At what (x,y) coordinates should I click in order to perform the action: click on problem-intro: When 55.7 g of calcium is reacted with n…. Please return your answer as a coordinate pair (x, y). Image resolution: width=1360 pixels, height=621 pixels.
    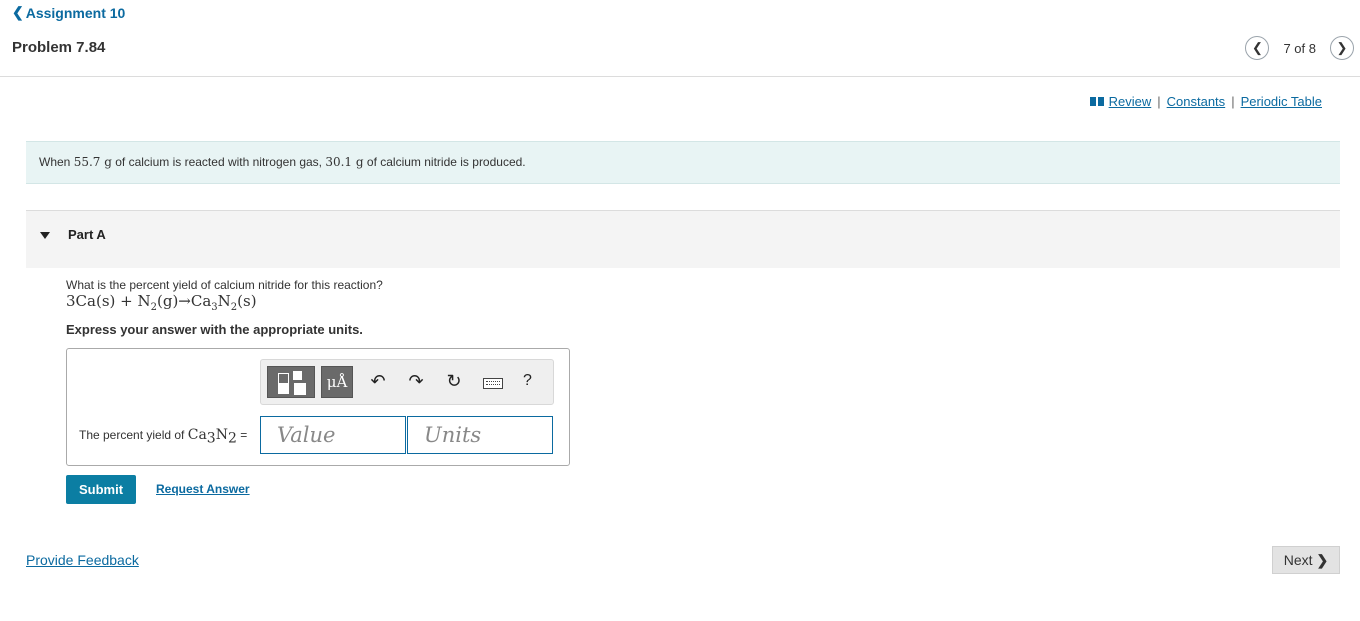
    Looking at the image, I should click on (683, 162).